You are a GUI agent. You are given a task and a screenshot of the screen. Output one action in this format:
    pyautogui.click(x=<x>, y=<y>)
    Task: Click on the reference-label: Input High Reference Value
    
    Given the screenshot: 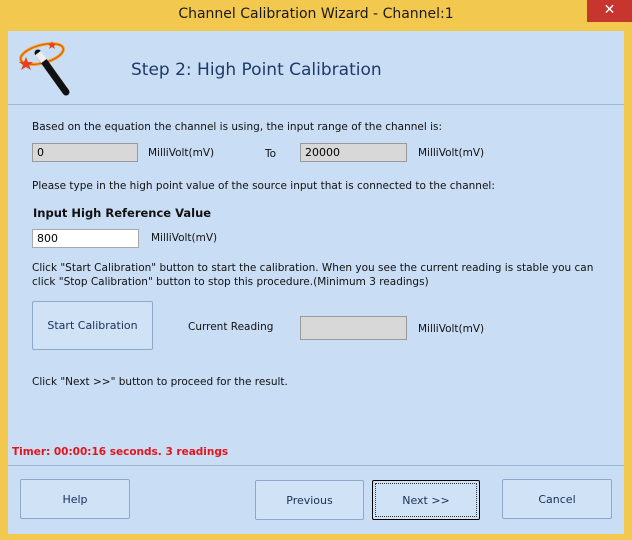 What is the action you would take?
    pyautogui.click(x=122, y=213)
    